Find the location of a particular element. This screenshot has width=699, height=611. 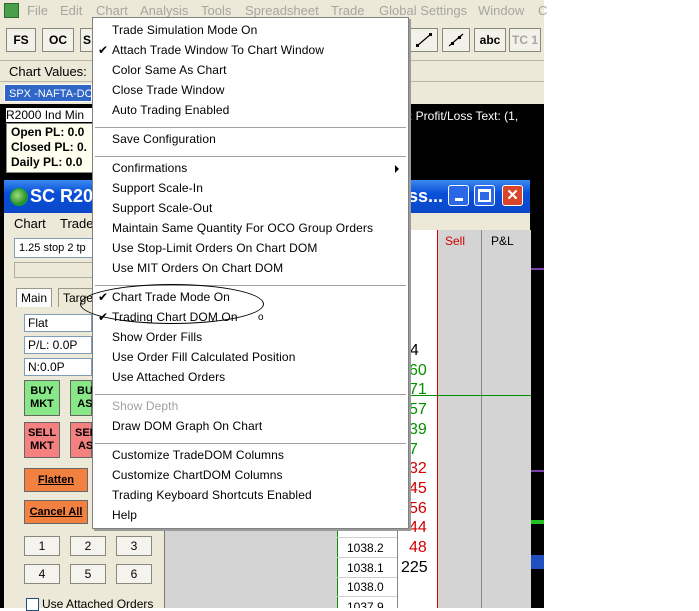

menu-spreadsheet: Spreadsheet is located at coordinates (282, 10).